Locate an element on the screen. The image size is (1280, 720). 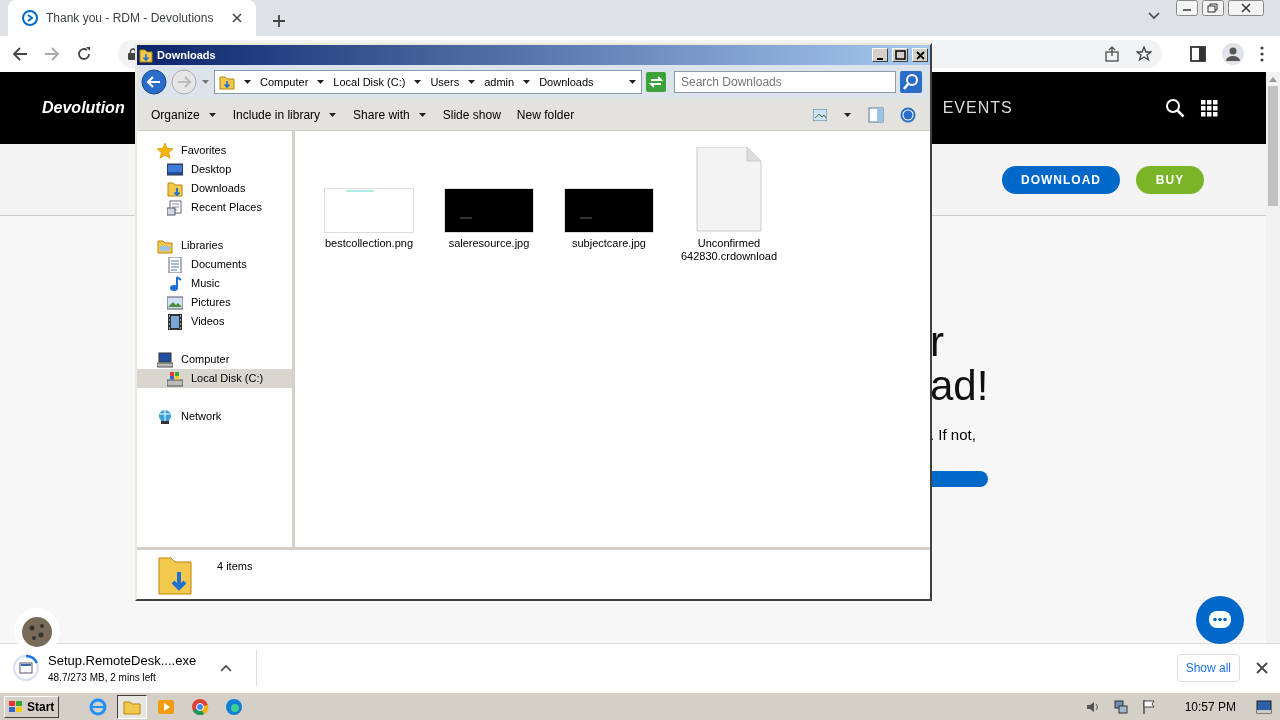
show-all-button: Show all is located at coordinates (1208, 668).